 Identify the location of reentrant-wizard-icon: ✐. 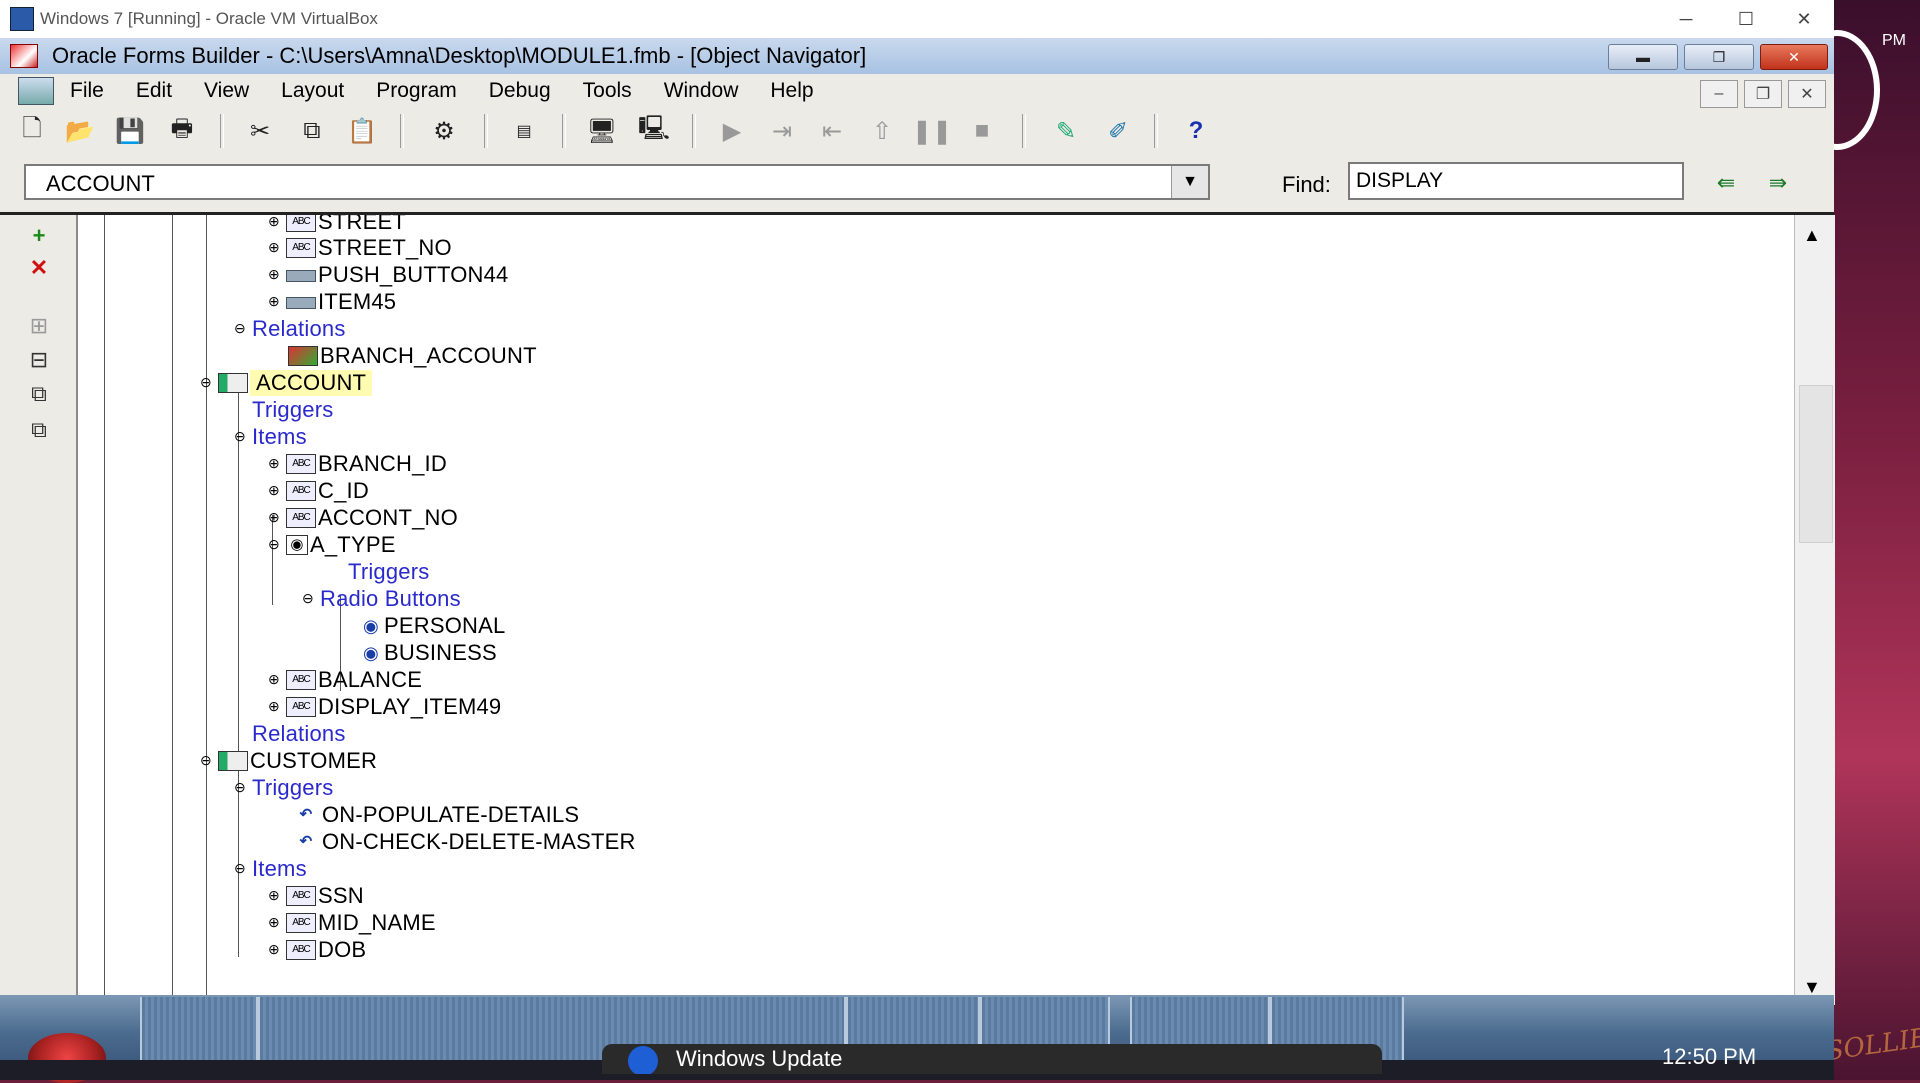
(1118, 131).